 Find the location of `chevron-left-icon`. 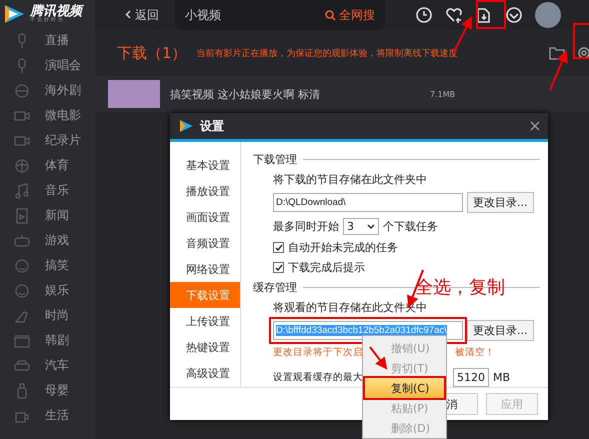

chevron-left-icon is located at coordinates (128, 14).